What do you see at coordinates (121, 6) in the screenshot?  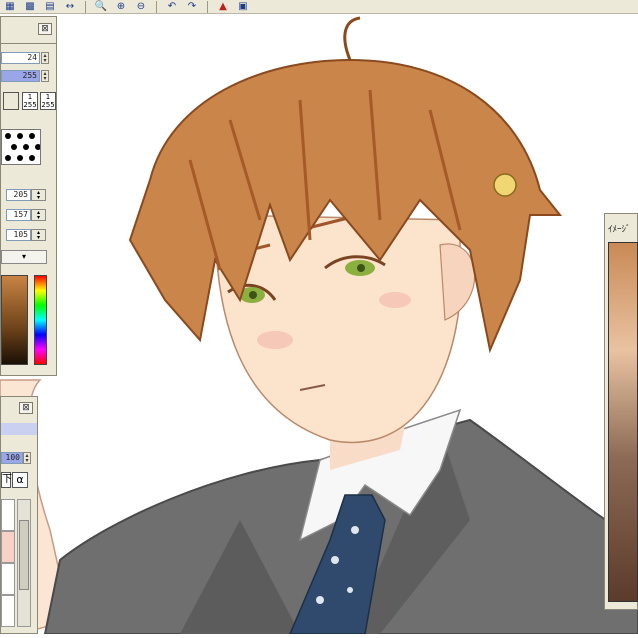 I see `zoom-in-icon: ⊕` at bounding box center [121, 6].